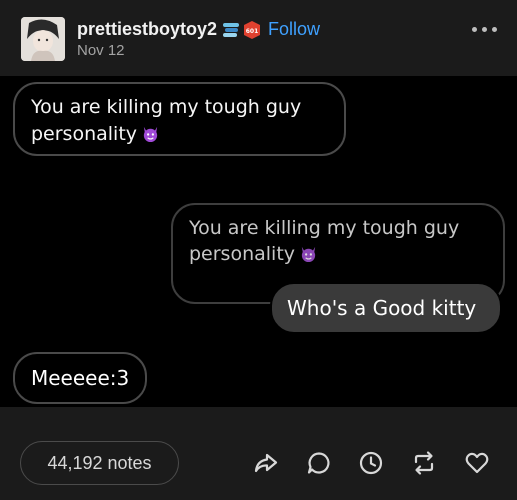 The width and height of the screenshot is (517, 500). Describe the element at coordinates (477, 463) in the screenshot. I see `like-icon` at that location.